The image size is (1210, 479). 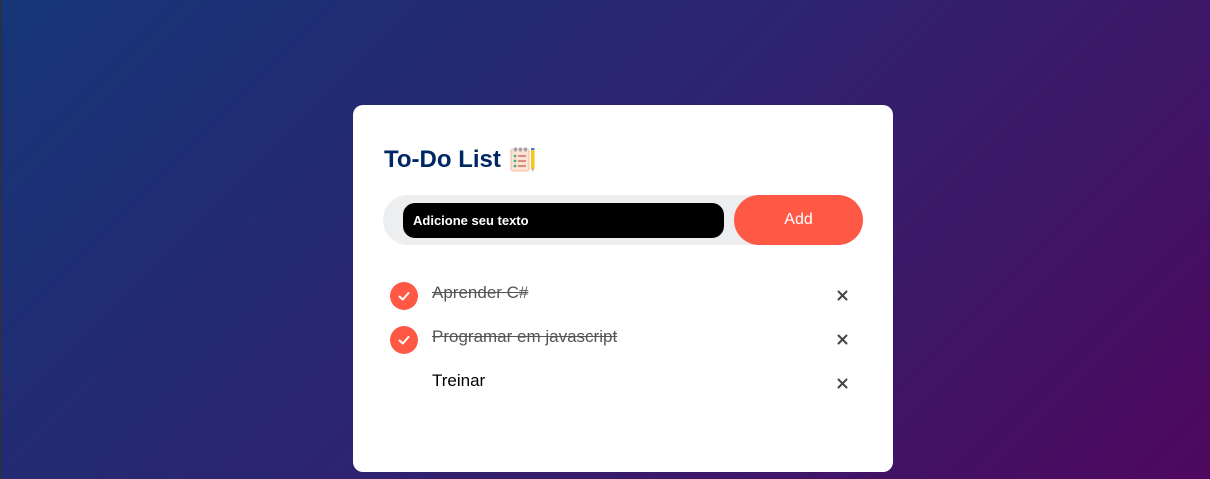 I want to click on task-text: Aprender C#, so click(x=480, y=292).